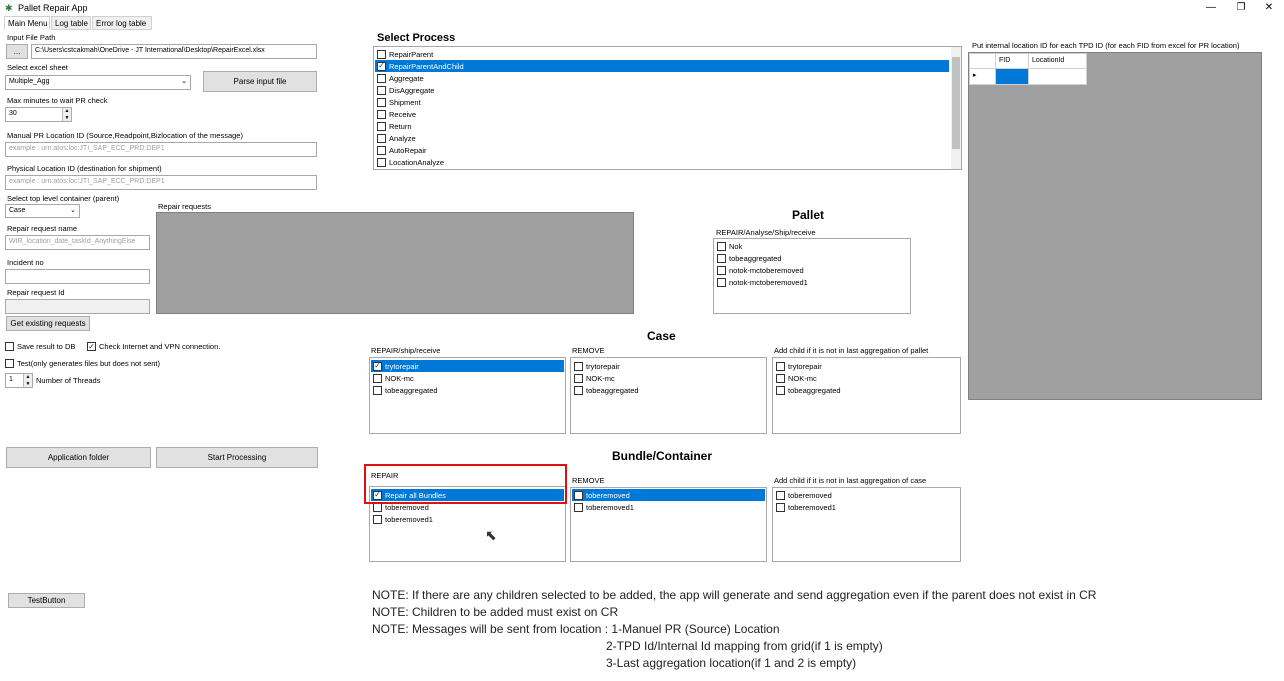  Describe the element at coordinates (27, 23) in the screenshot. I see `tab-main-menu: Main Menu` at that location.